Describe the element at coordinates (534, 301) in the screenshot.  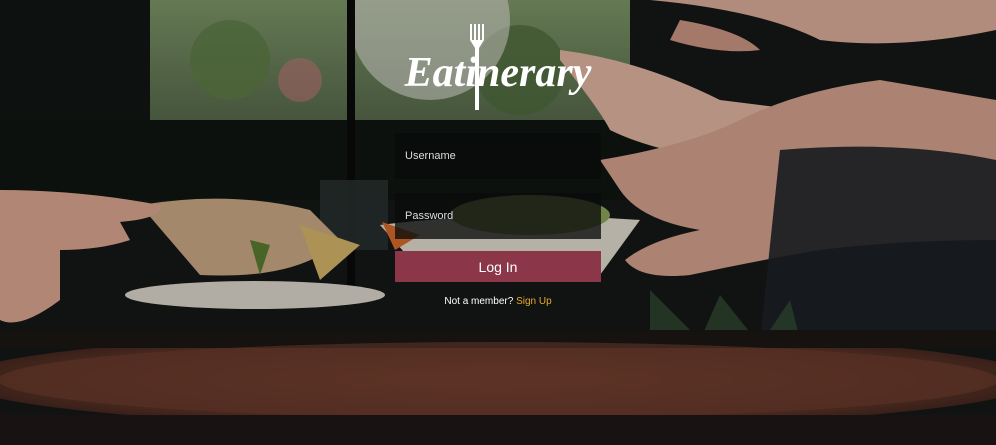
I see `signup-link: Sign Up` at that location.